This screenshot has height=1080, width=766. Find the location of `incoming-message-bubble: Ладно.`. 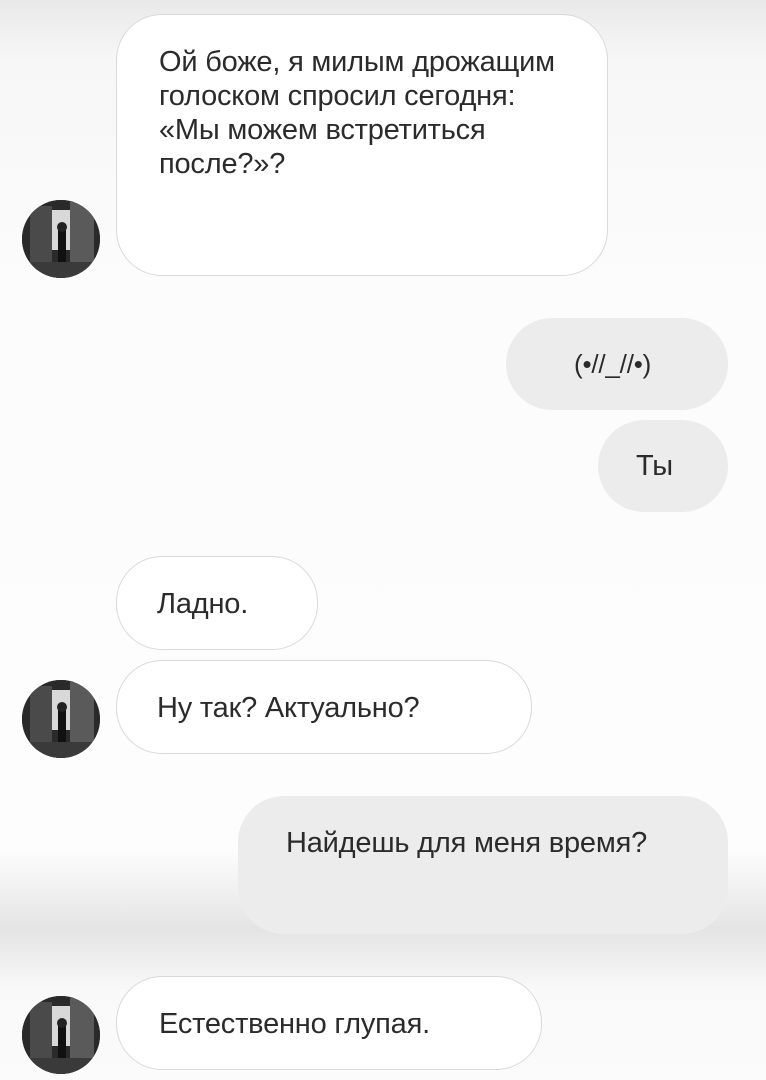

incoming-message-bubble: Ладно. is located at coordinates (217, 603).